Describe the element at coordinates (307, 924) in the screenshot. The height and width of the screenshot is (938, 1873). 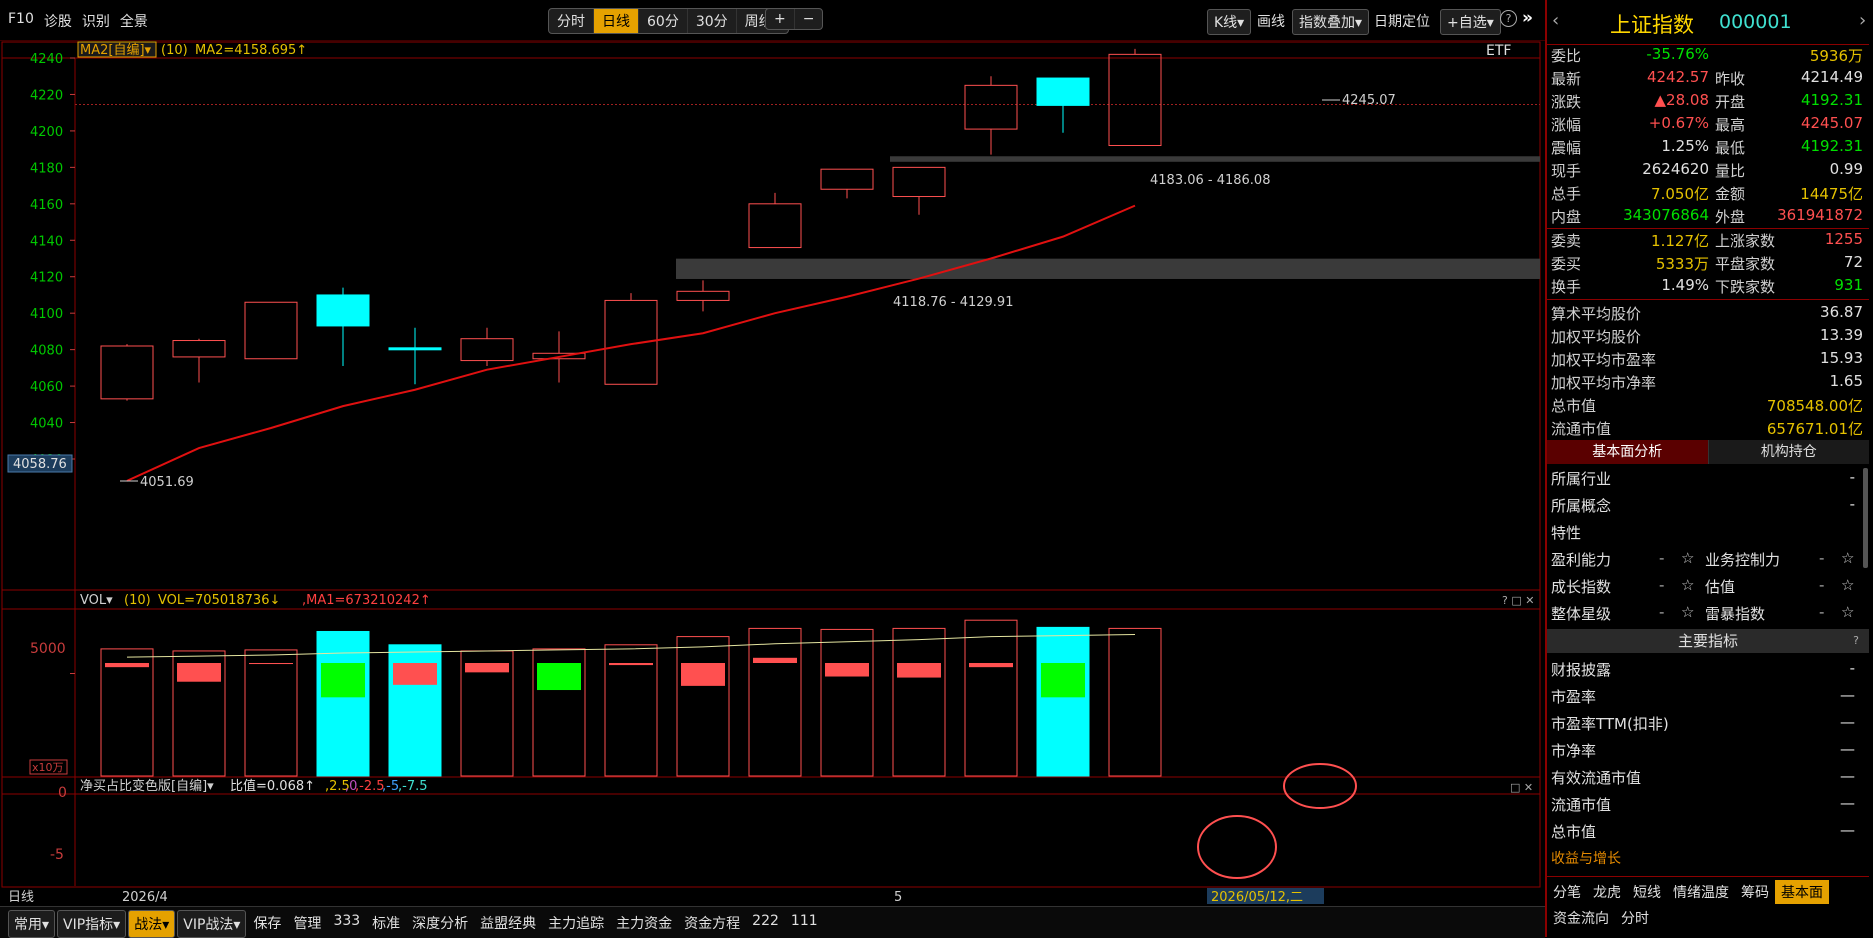
I see `bottom-item: 管理` at that location.